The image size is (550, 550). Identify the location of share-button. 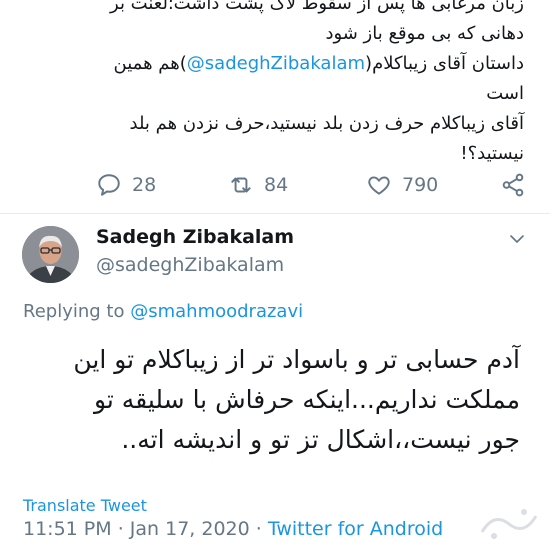
(513, 185).